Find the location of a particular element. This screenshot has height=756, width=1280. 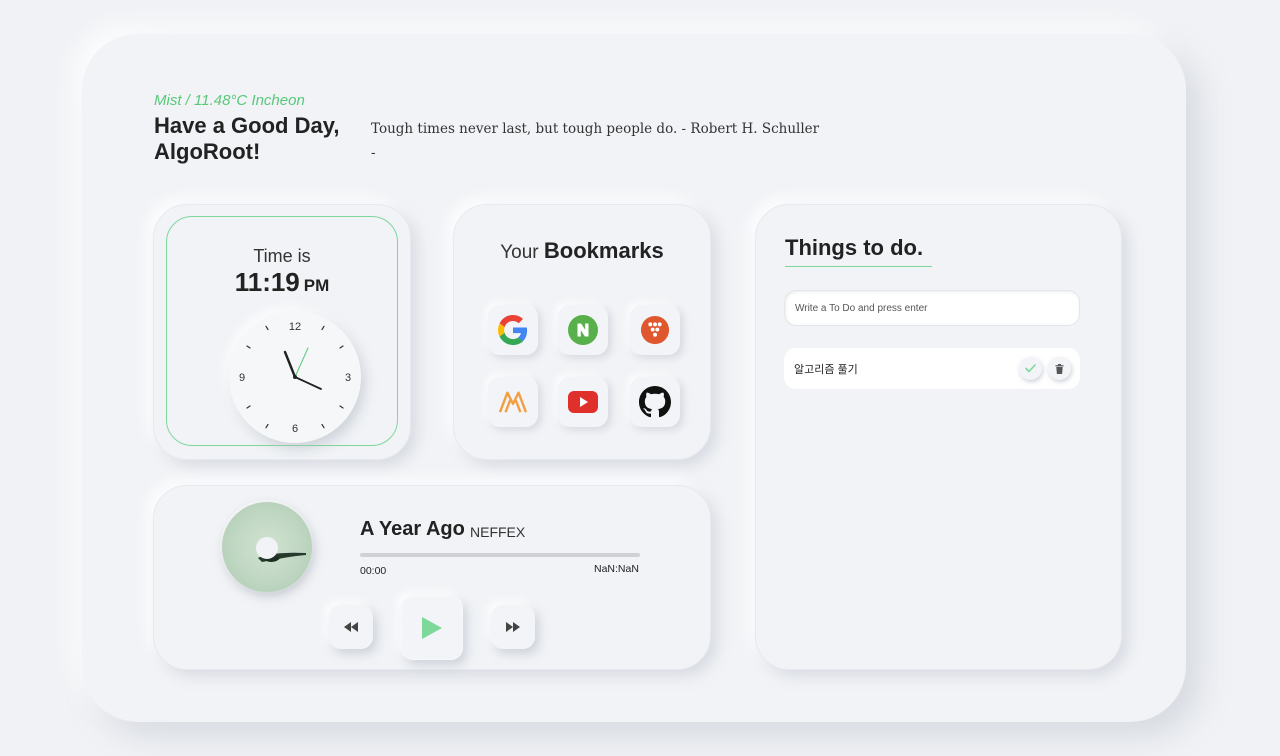

todo-input is located at coordinates (932, 308).